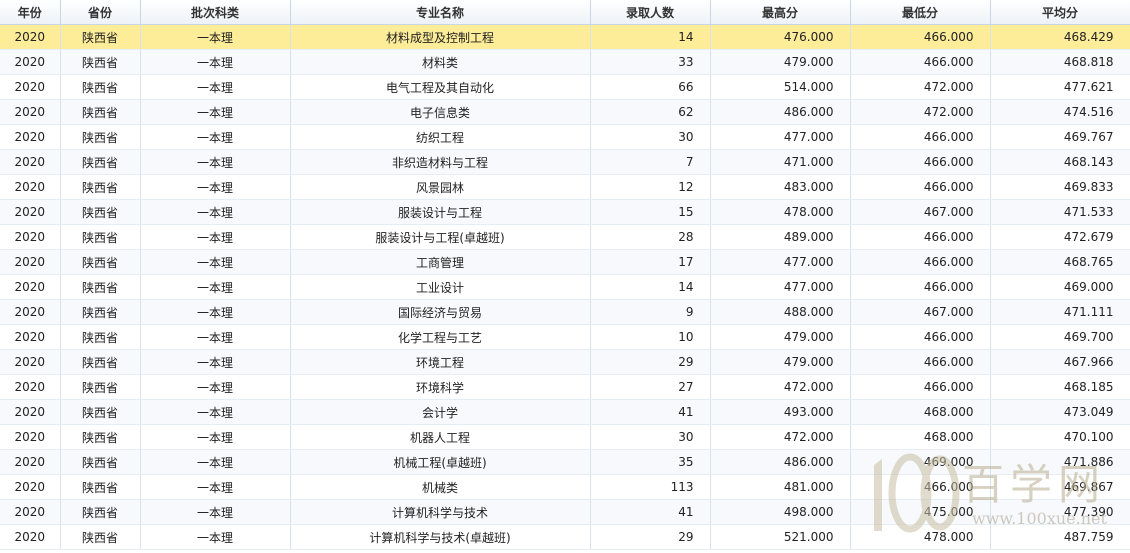 This screenshot has height=553, width=1130. What do you see at coordinates (440, 262) in the screenshot?
I see `cell-major: 工商管理` at bounding box center [440, 262].